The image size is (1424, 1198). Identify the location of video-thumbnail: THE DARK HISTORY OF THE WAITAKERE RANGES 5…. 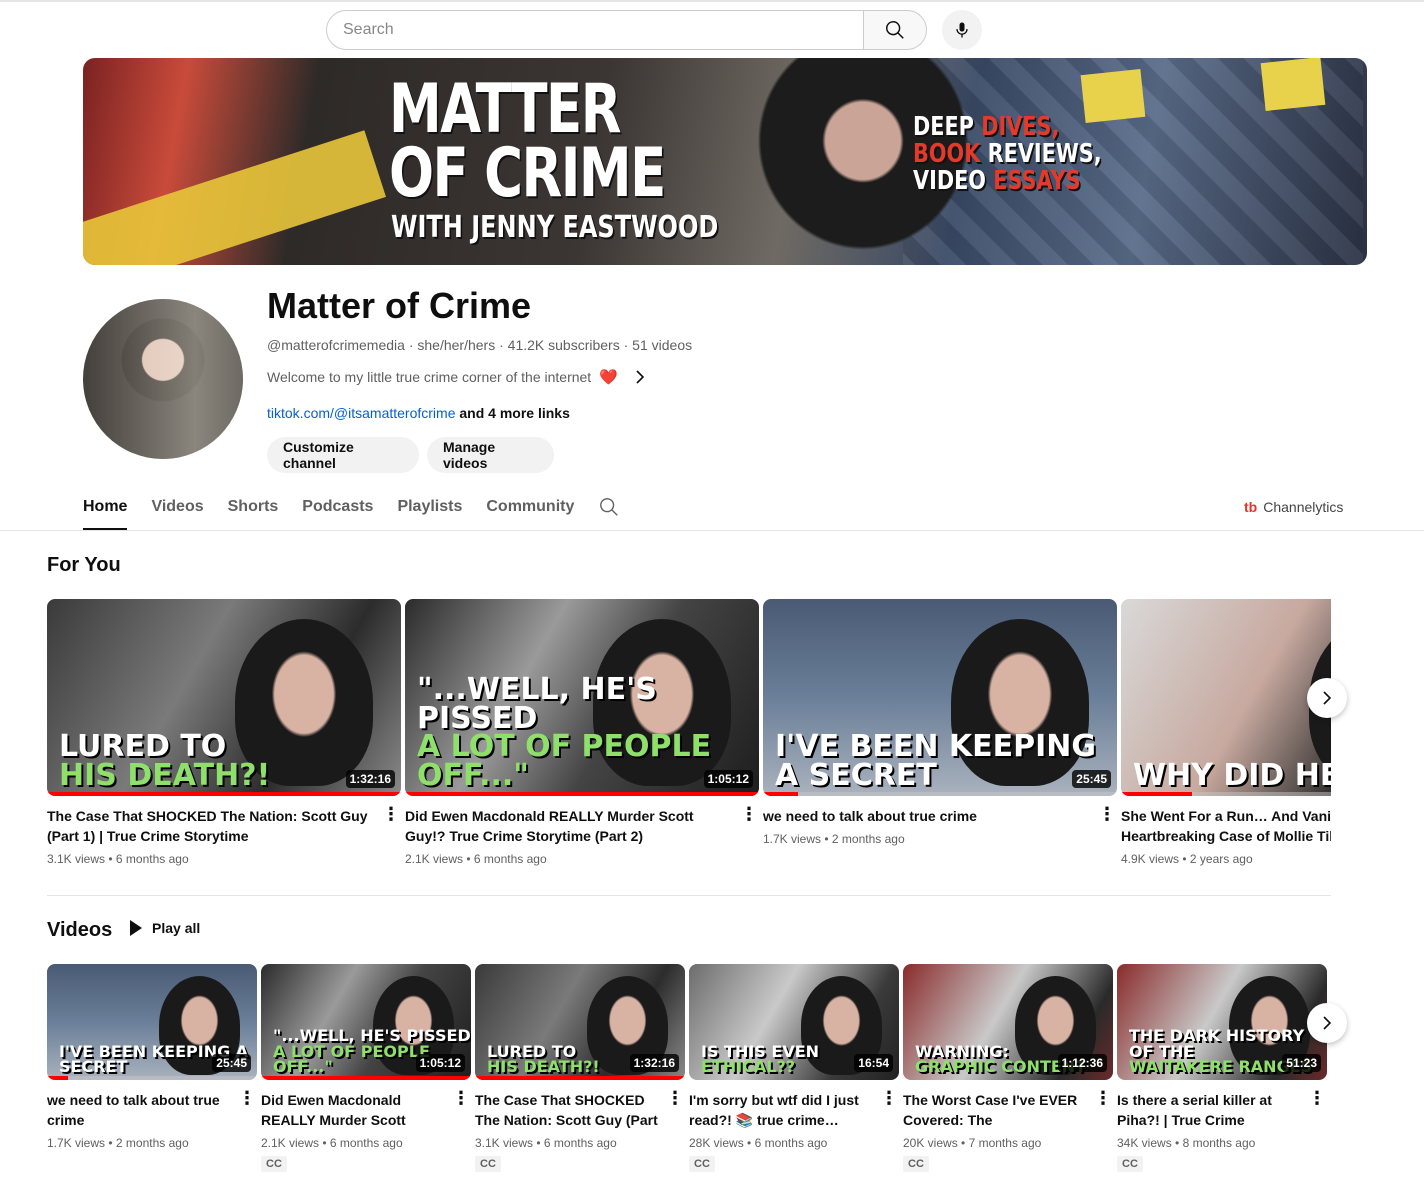
(1222, 1022).